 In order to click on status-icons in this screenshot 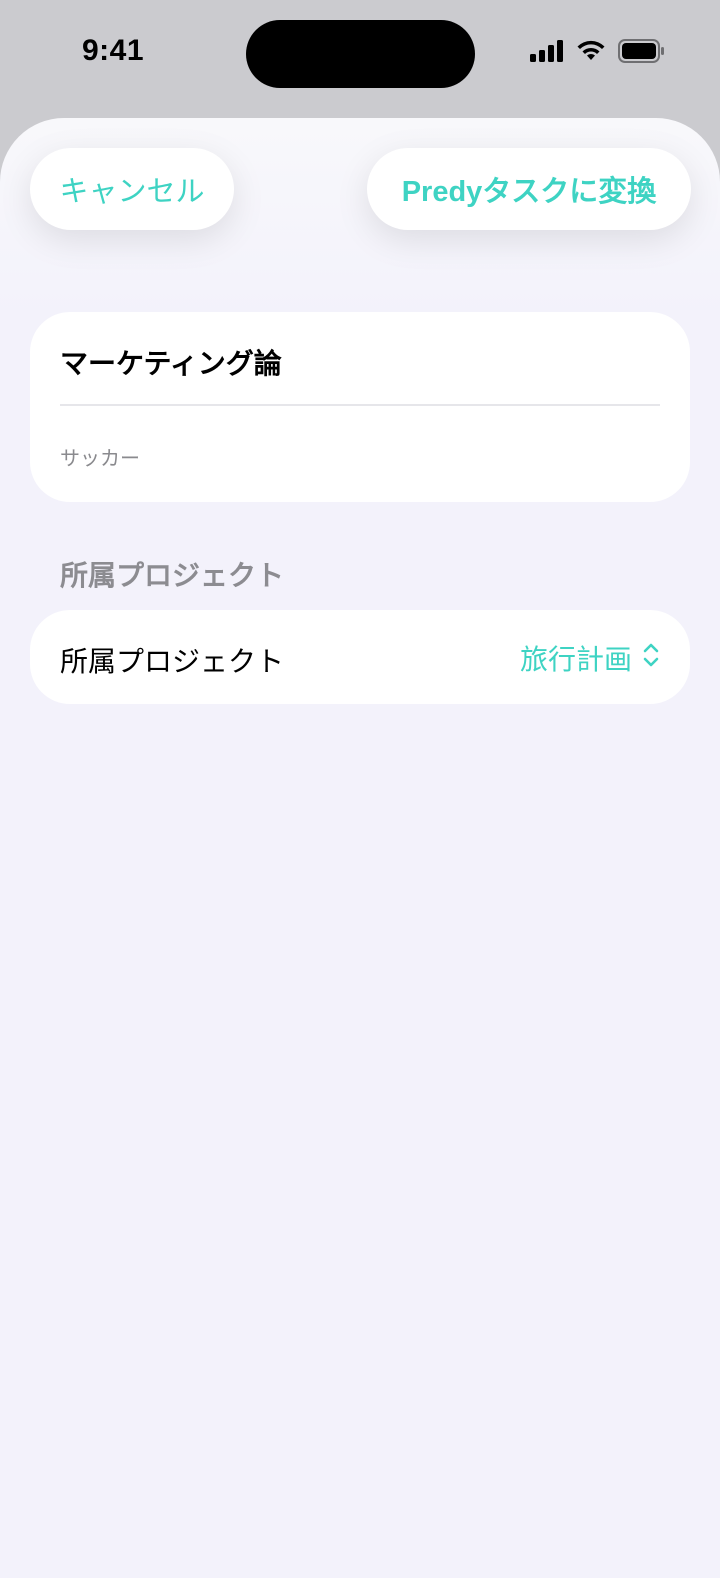, I will do `click(598, 53)`.